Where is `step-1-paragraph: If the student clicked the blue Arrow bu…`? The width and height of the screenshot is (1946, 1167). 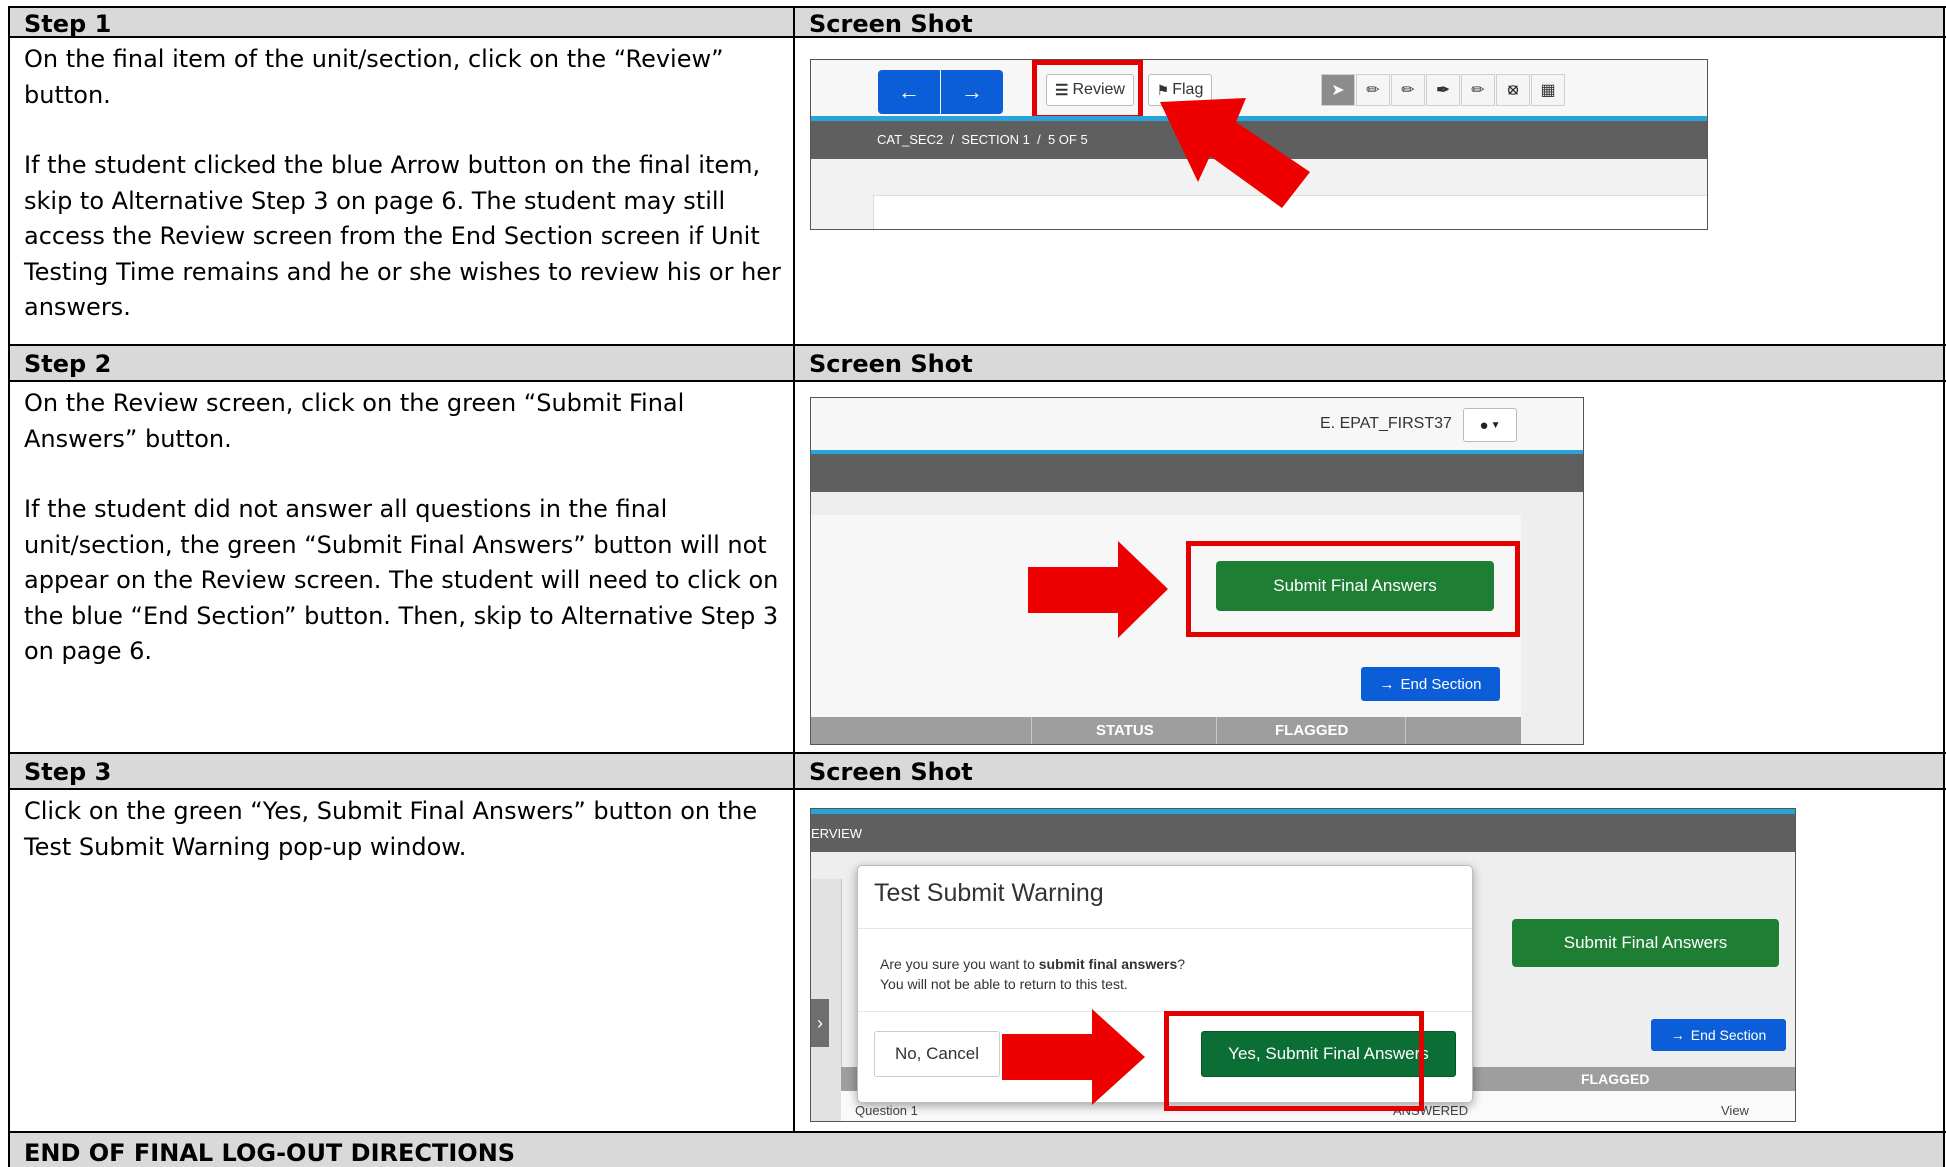 step-1-paragraph: If the student clicked the blue Arrow bu… is located at coordinates (402, 236).